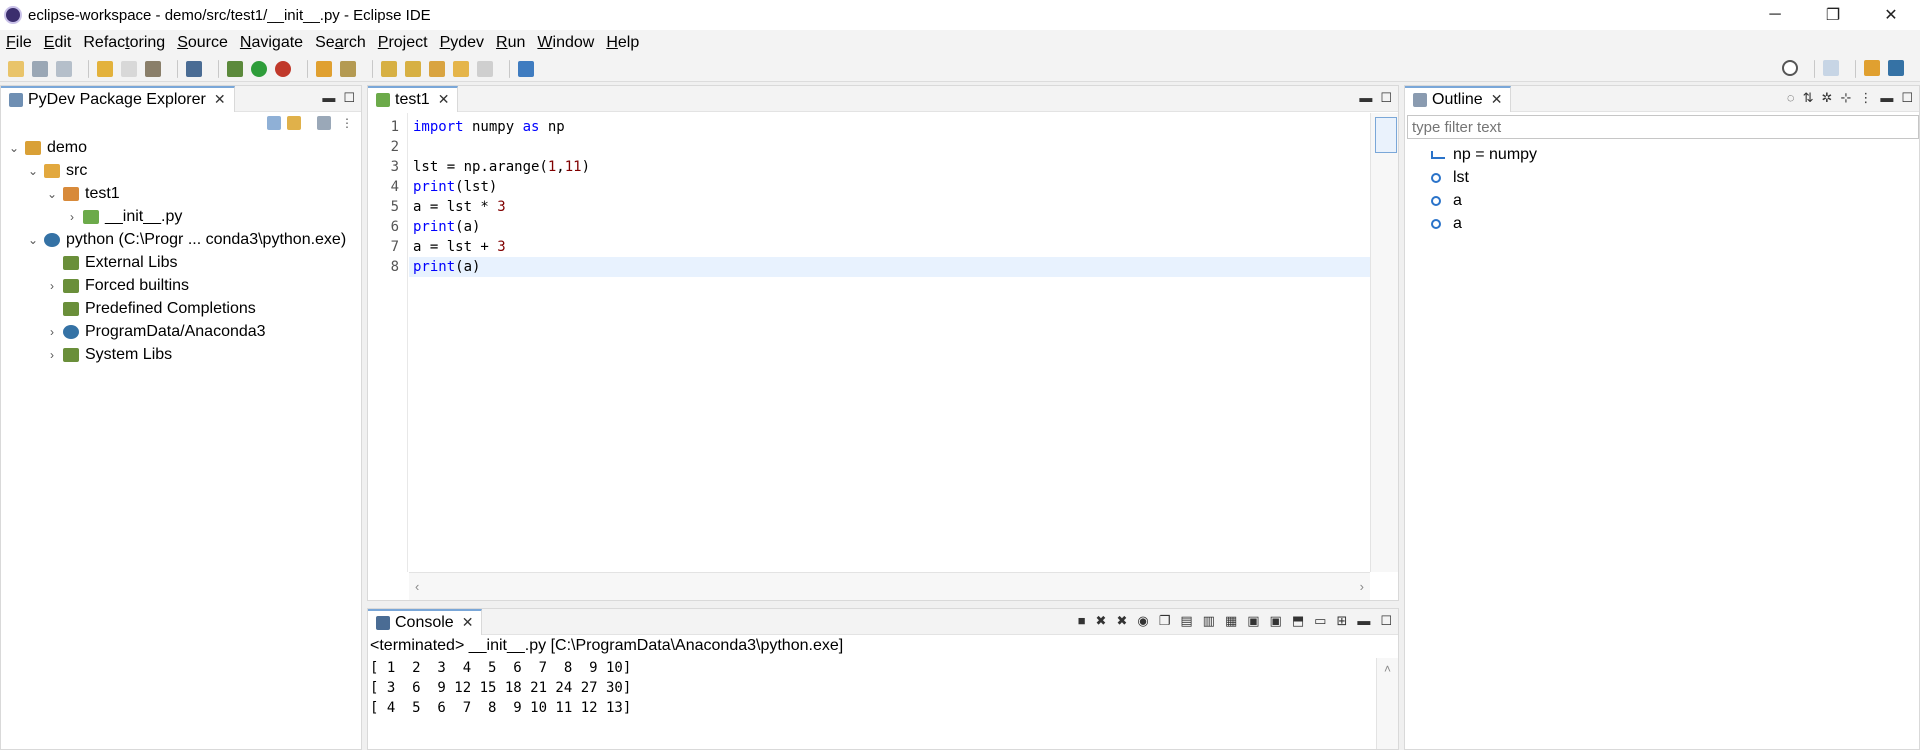 The width and height of the screenshot is (1920, 750). What do you see at coordinates (181, 216) in the screenshot?
I see `tree-node-init-py: › __init__.py` at bounding box center [181, 216].